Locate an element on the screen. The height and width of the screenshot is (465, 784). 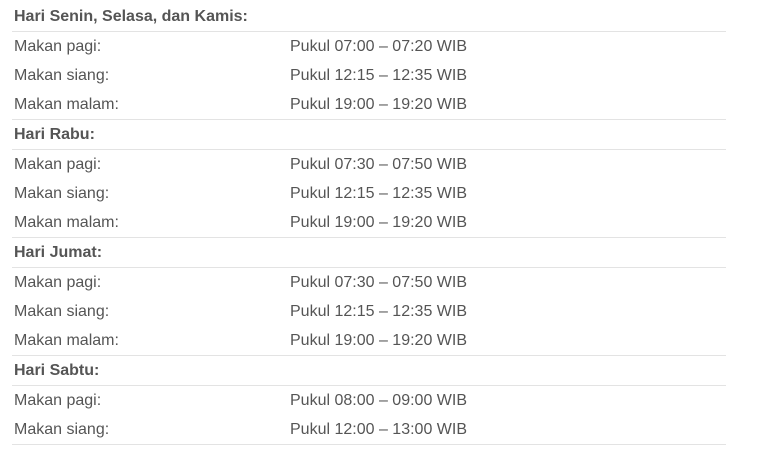
table-row: Makan siang: Pukul 12:00 – 13:00 WIB is located at coordinates (369, 430).